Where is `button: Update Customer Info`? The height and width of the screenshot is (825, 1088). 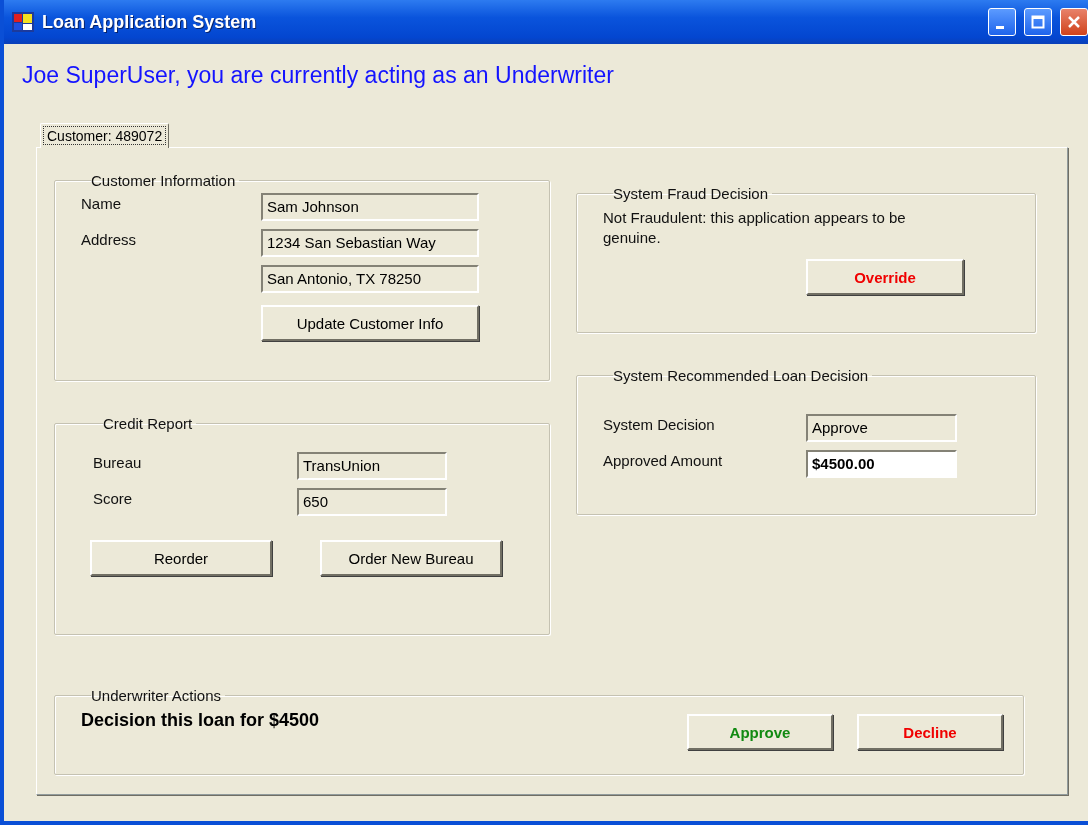 button: Update Customer Info is located at coordinates (370, 323).